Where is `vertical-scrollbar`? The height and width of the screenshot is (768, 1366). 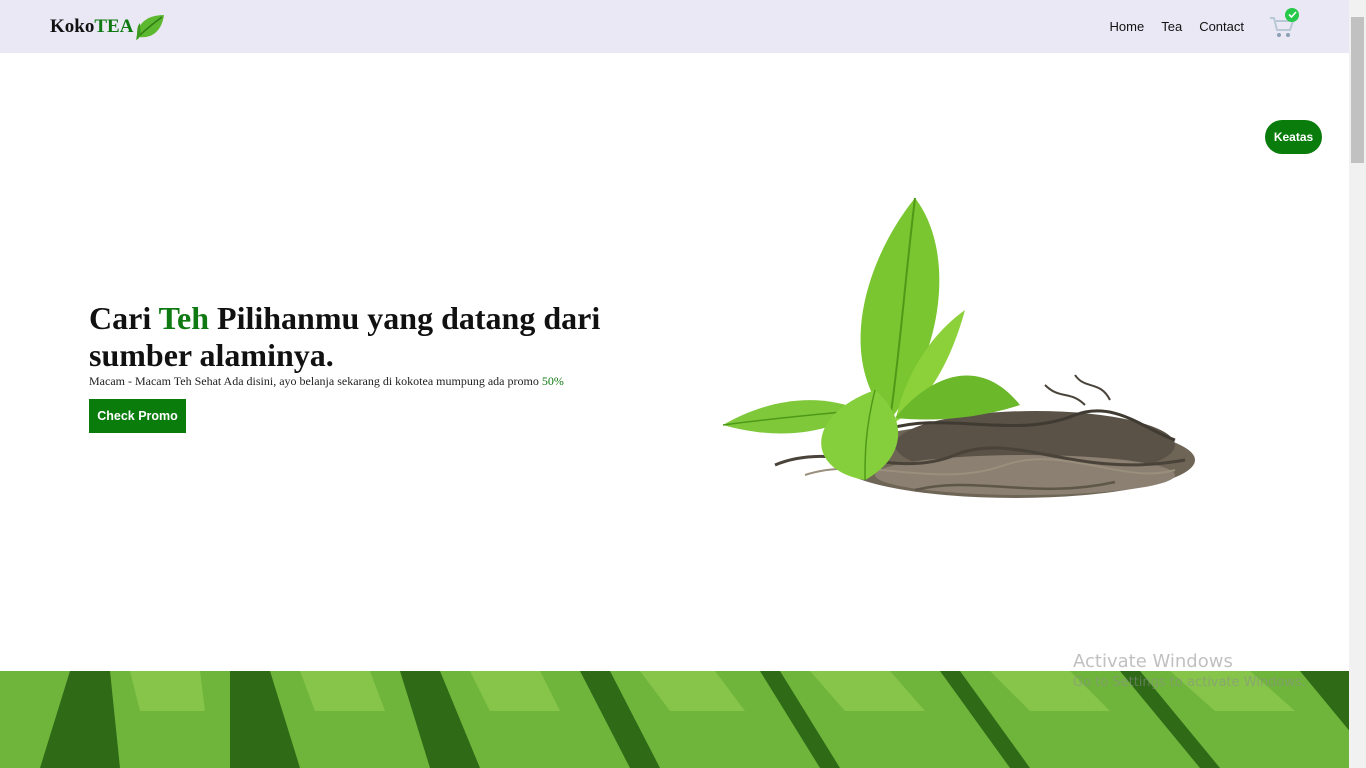 vertical-scrollbar is located at coordinates (1357, 384).